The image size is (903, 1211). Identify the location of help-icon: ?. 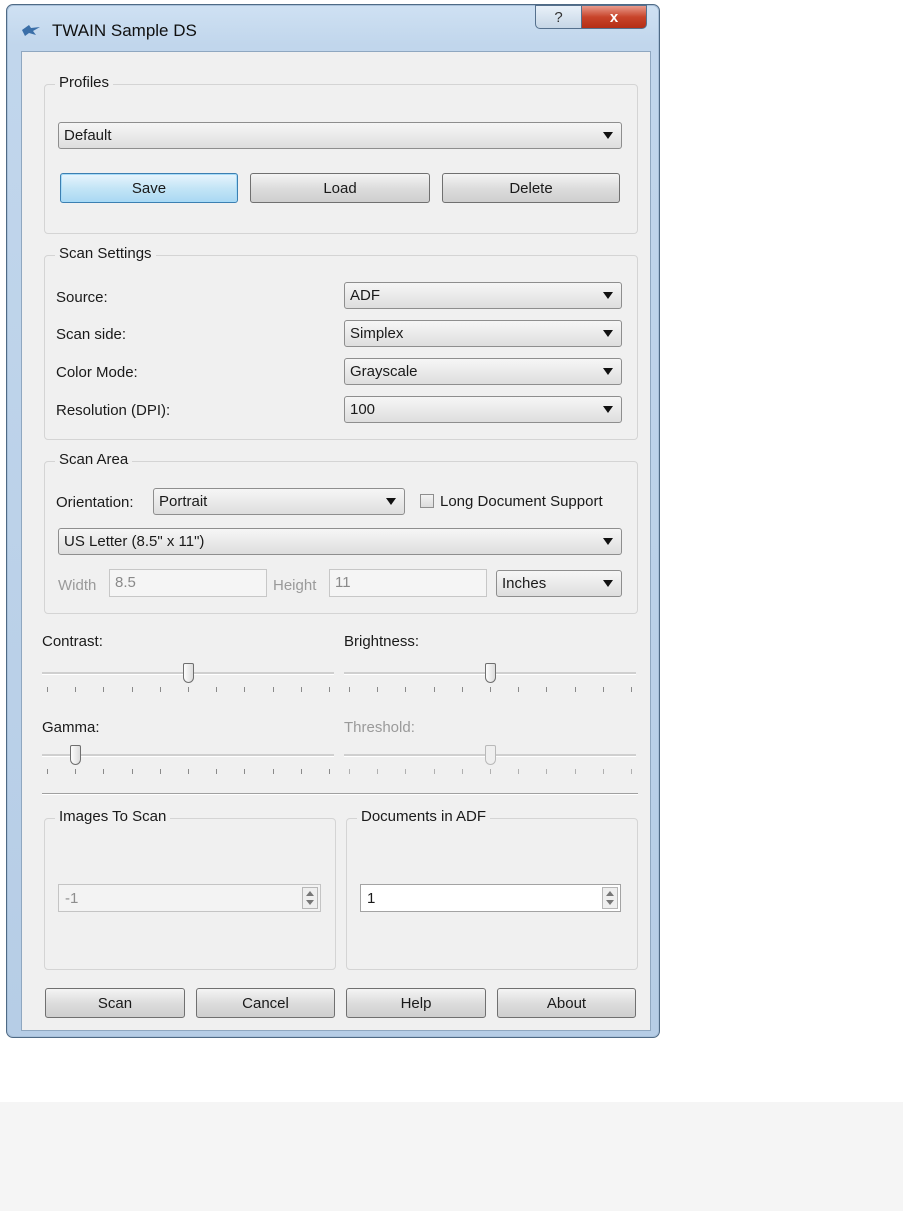
(558, 17).